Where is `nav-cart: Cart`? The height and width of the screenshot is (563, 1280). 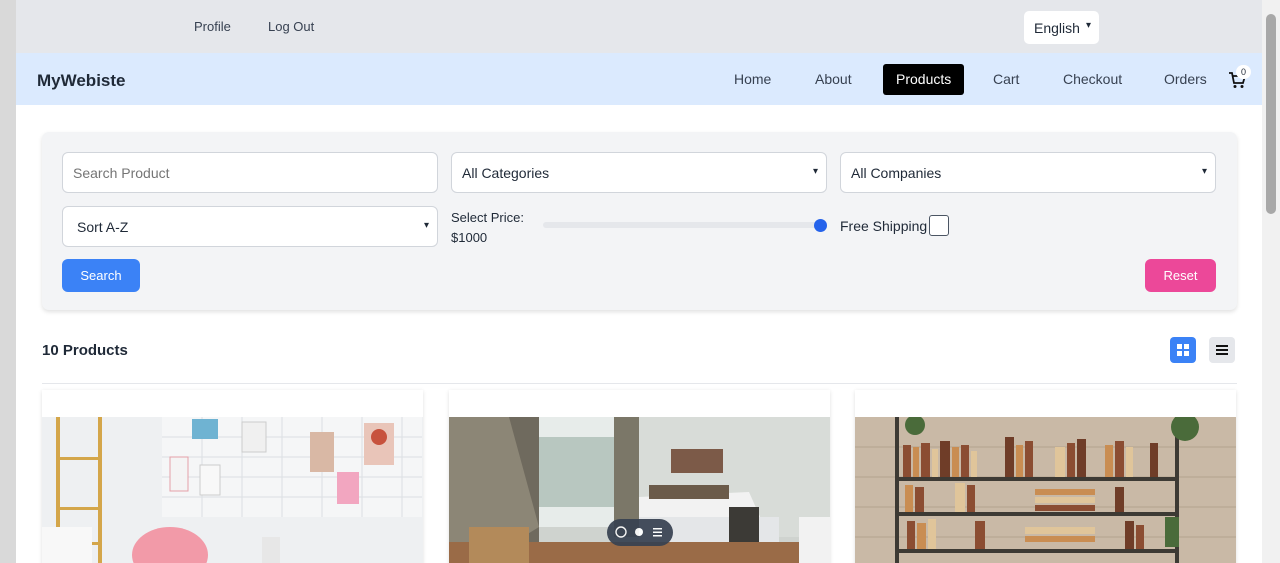
nav-cart: Cart is located at coordinates (1006, 79).